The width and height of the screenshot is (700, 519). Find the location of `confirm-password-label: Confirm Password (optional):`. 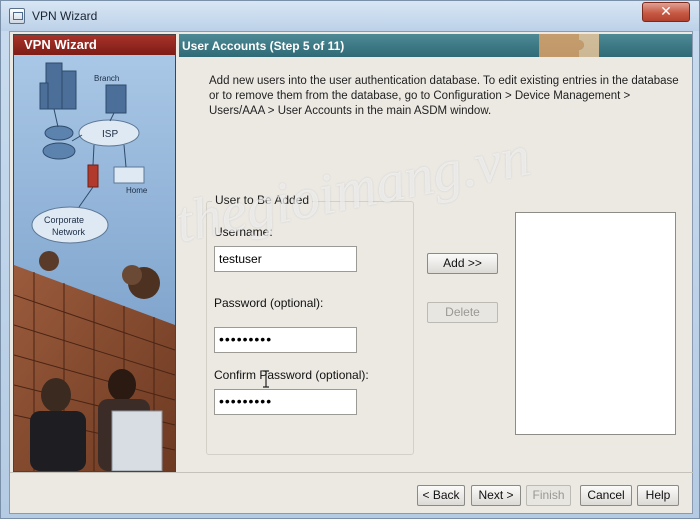

confirm-password-label: Confirm Password (optional): is located at coordinates (291, 375).